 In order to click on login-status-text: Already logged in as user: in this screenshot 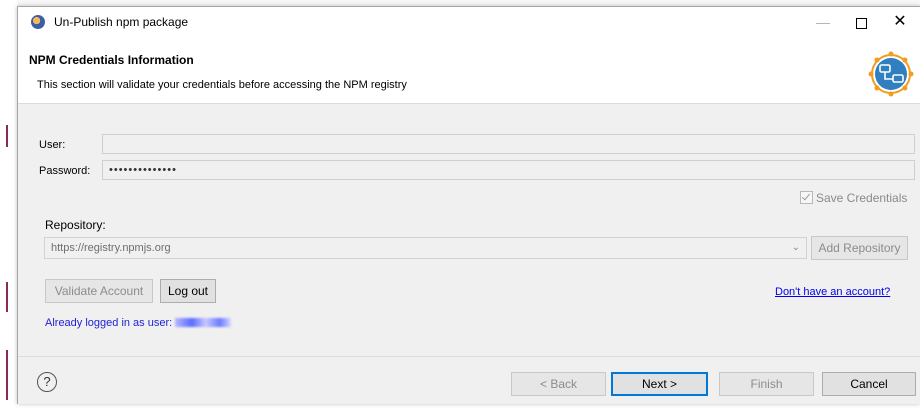, I will do `click(109, 323)`.